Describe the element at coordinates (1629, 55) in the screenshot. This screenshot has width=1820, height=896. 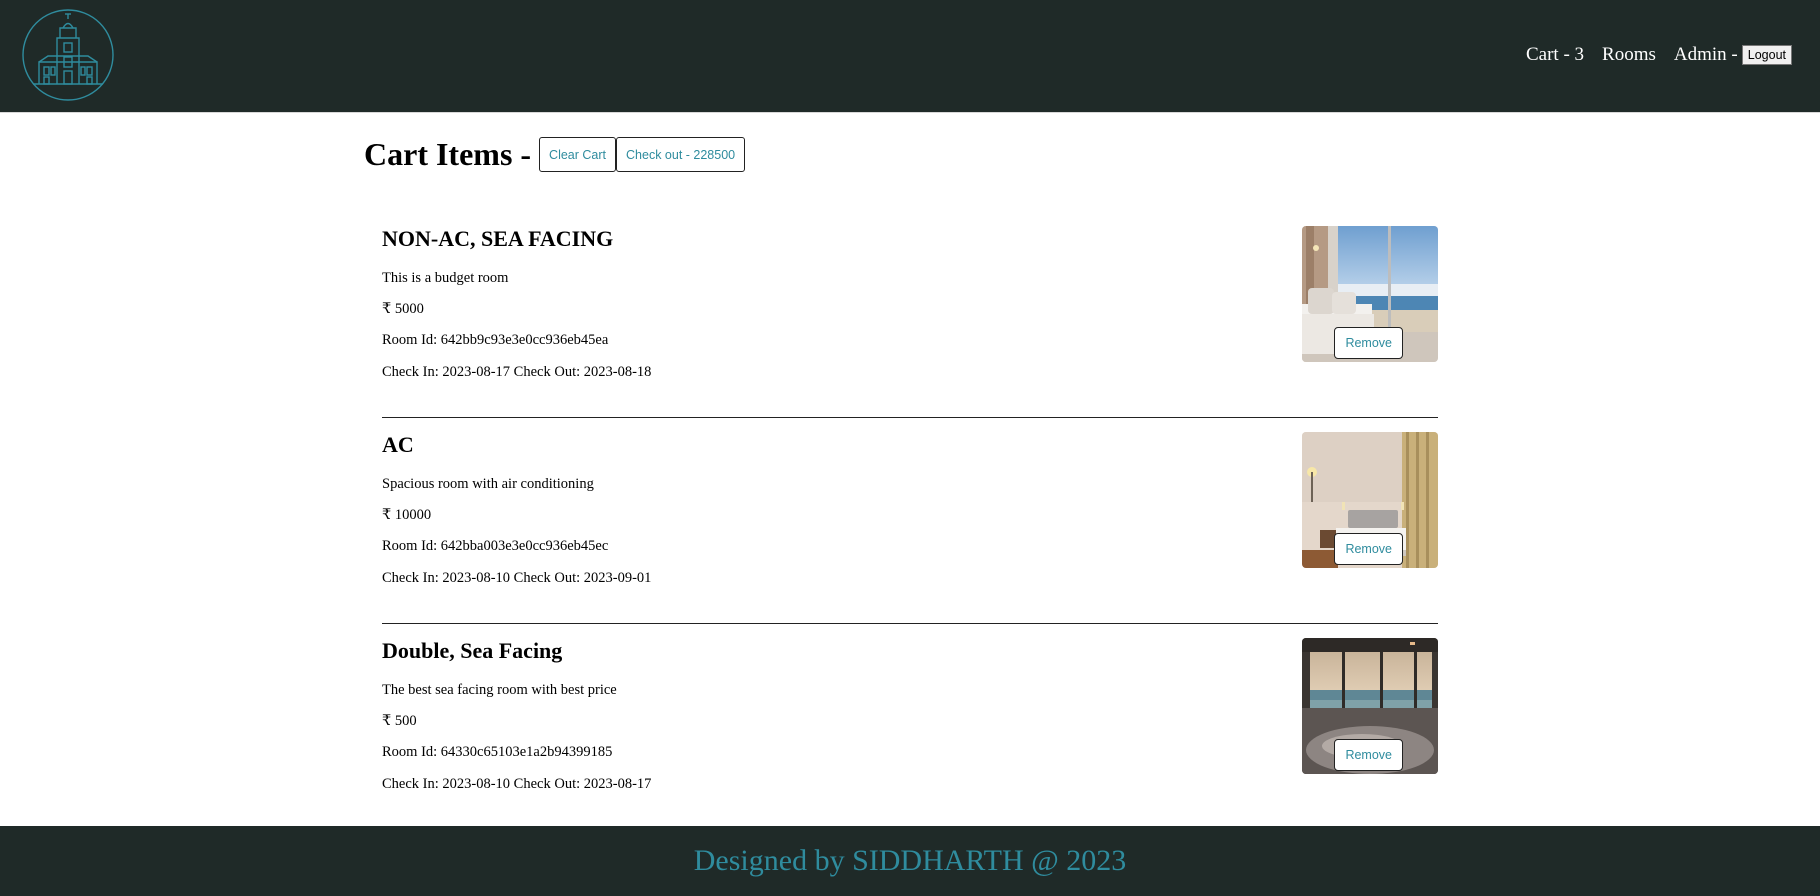
I see `nav-rooms-link: Rooms` at that location.